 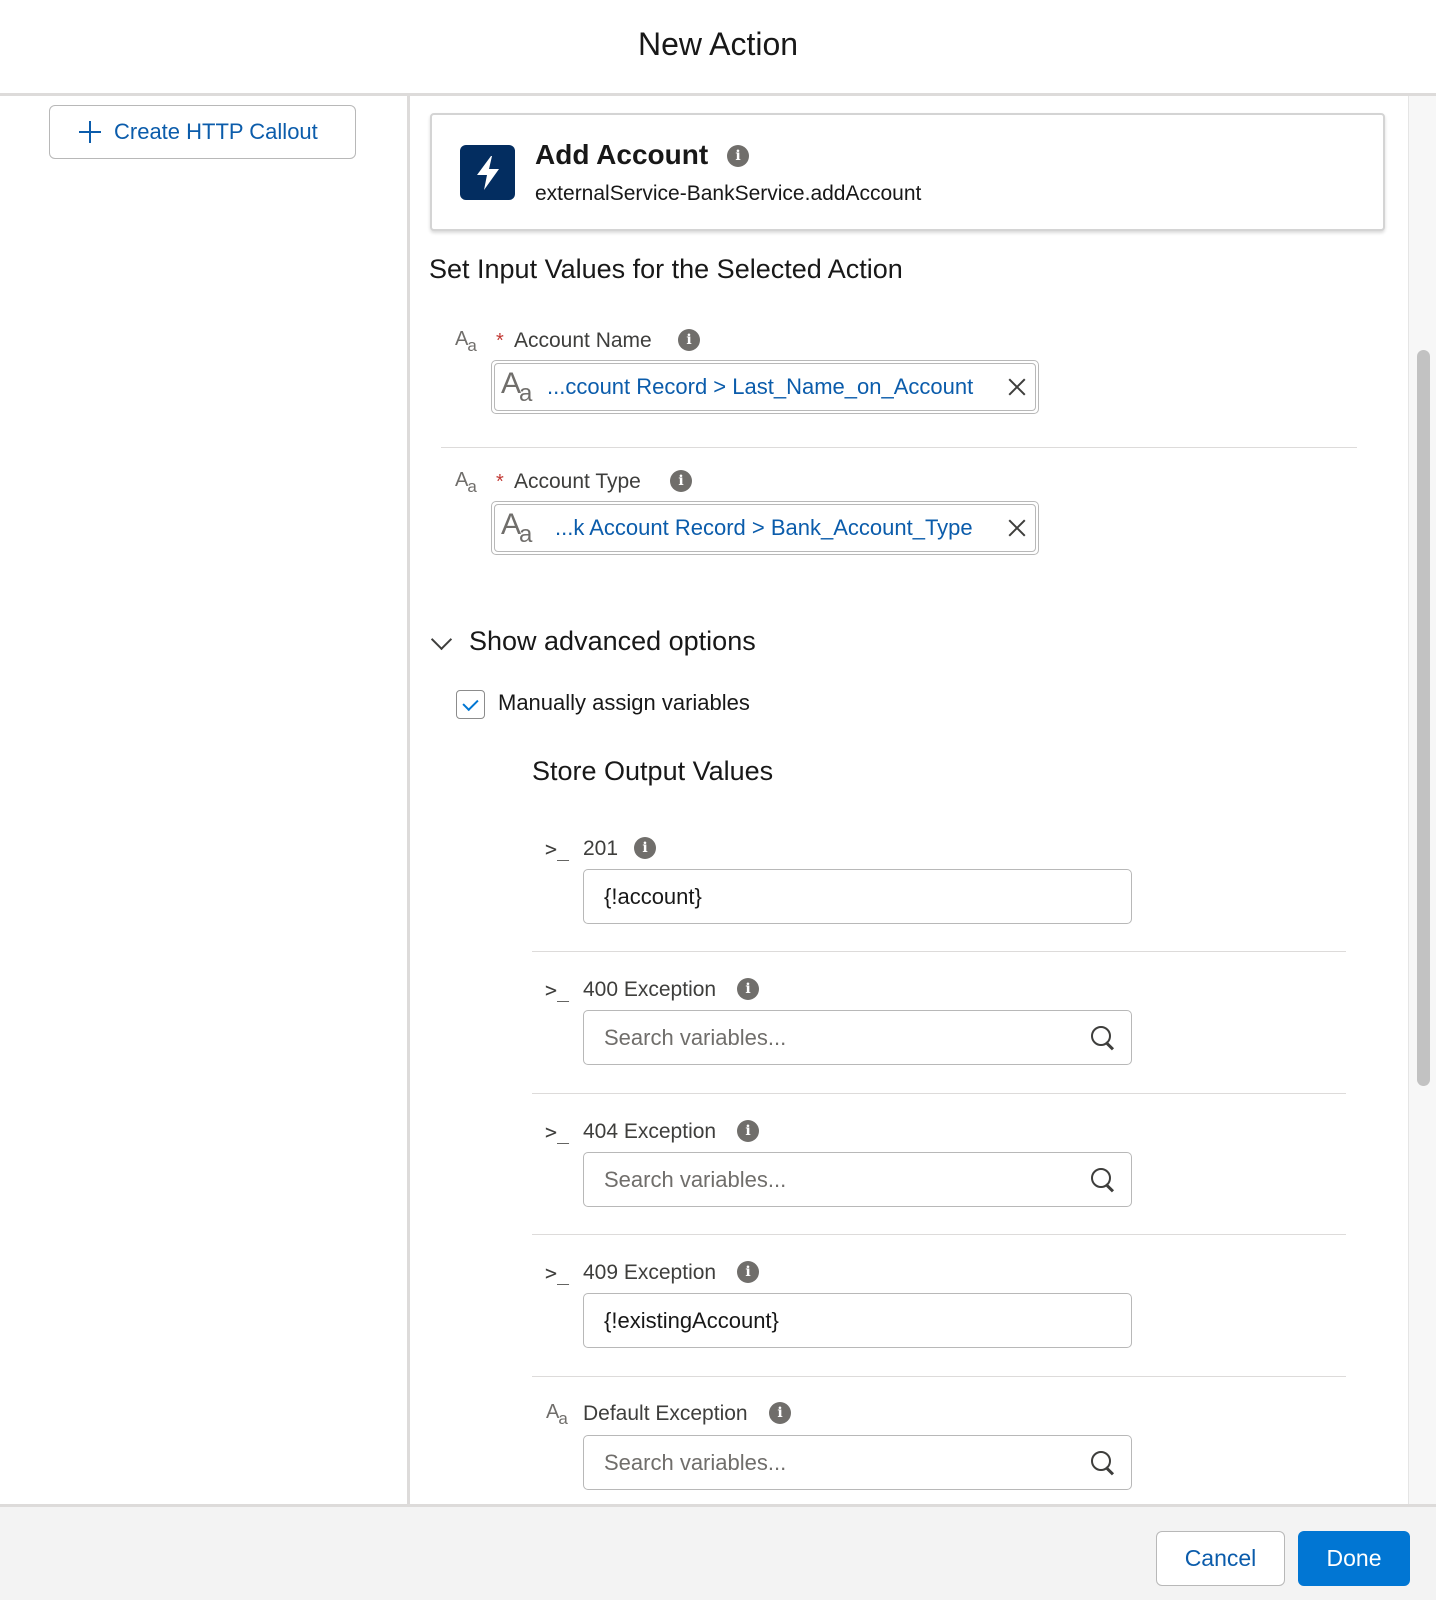 I want to click on output-409-label: 409 Exception, so click(x=650, y=1272).